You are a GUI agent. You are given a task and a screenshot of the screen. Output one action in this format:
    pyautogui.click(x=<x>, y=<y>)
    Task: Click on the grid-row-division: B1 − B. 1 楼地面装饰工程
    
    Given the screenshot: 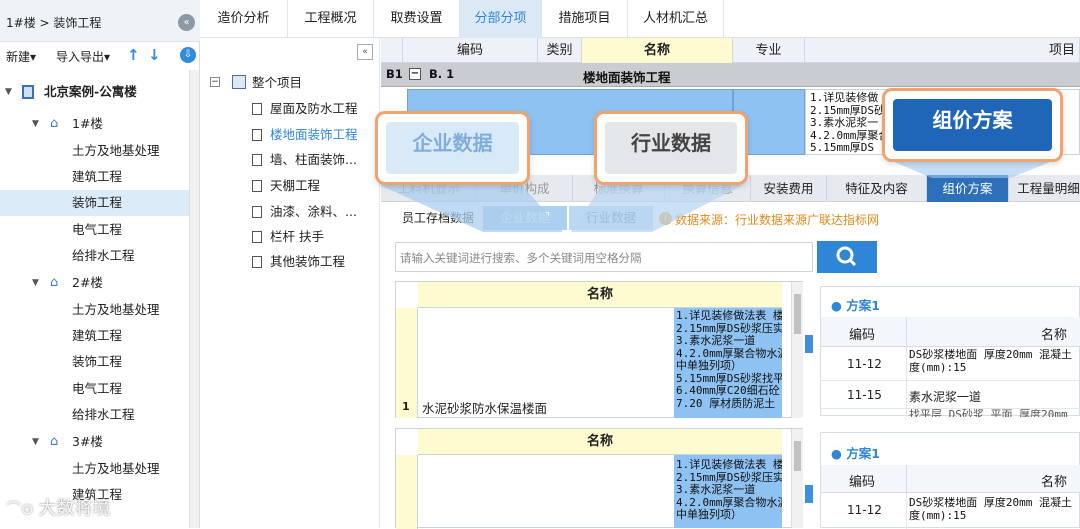 What is the action you would take?
    pyautogui.click(x=730, y=75)
    